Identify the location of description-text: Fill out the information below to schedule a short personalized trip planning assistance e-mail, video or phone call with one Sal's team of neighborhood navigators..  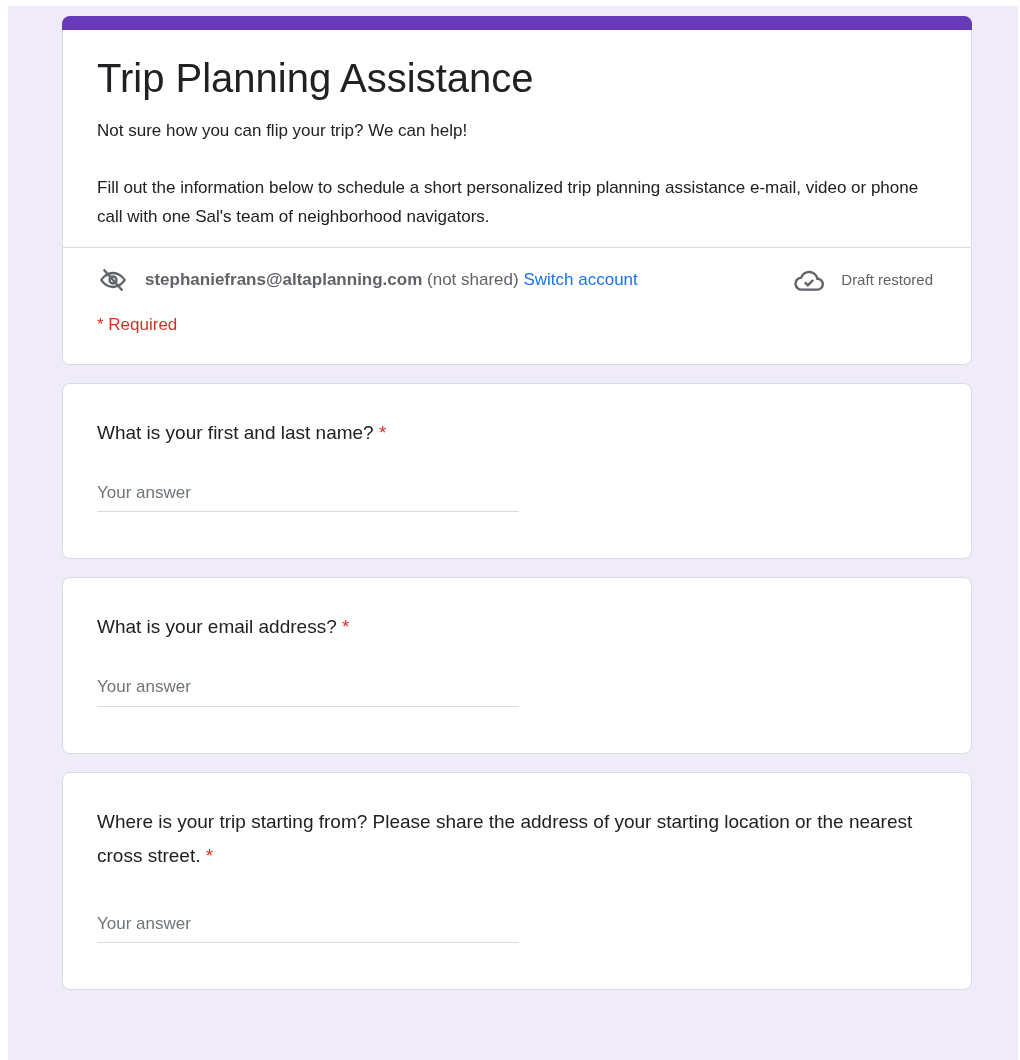
(508, 202).